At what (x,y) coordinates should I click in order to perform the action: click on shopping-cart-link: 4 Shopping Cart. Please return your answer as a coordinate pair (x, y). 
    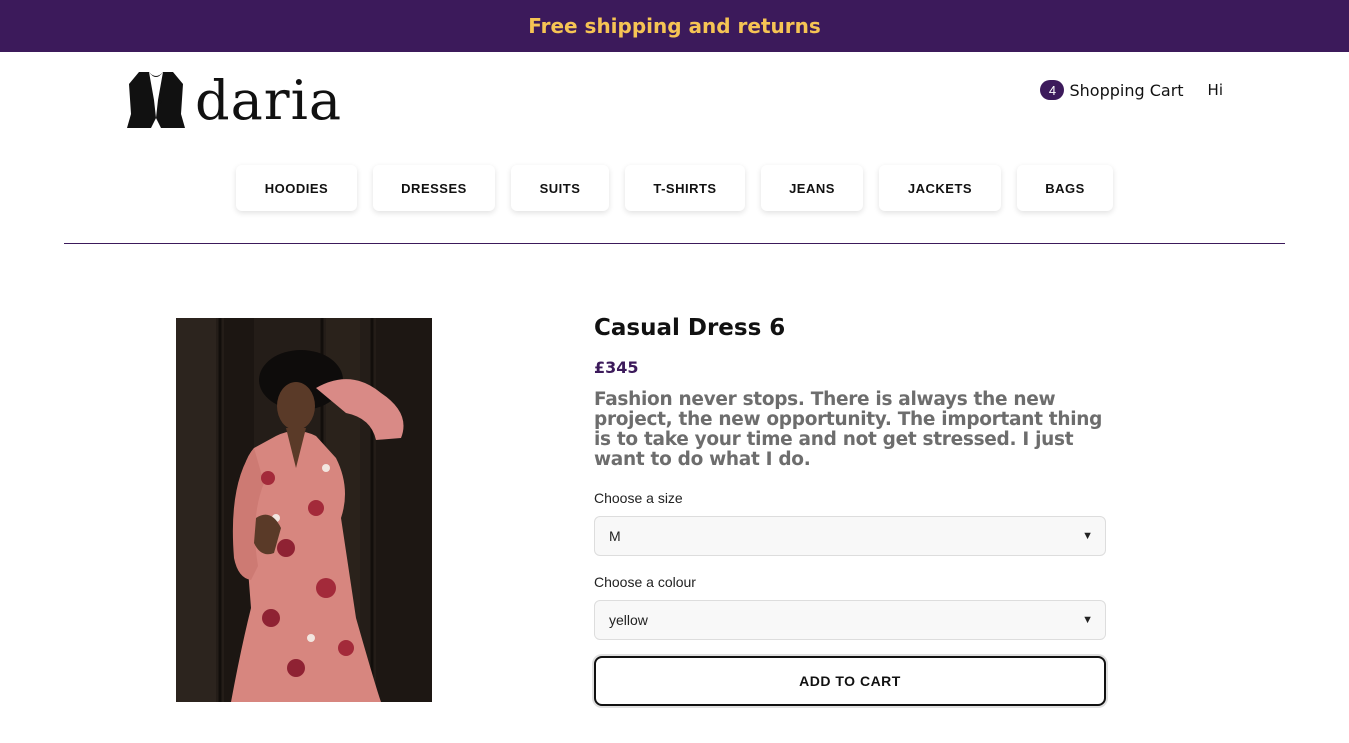
    Looking at the image, I should click on (1112, 90).